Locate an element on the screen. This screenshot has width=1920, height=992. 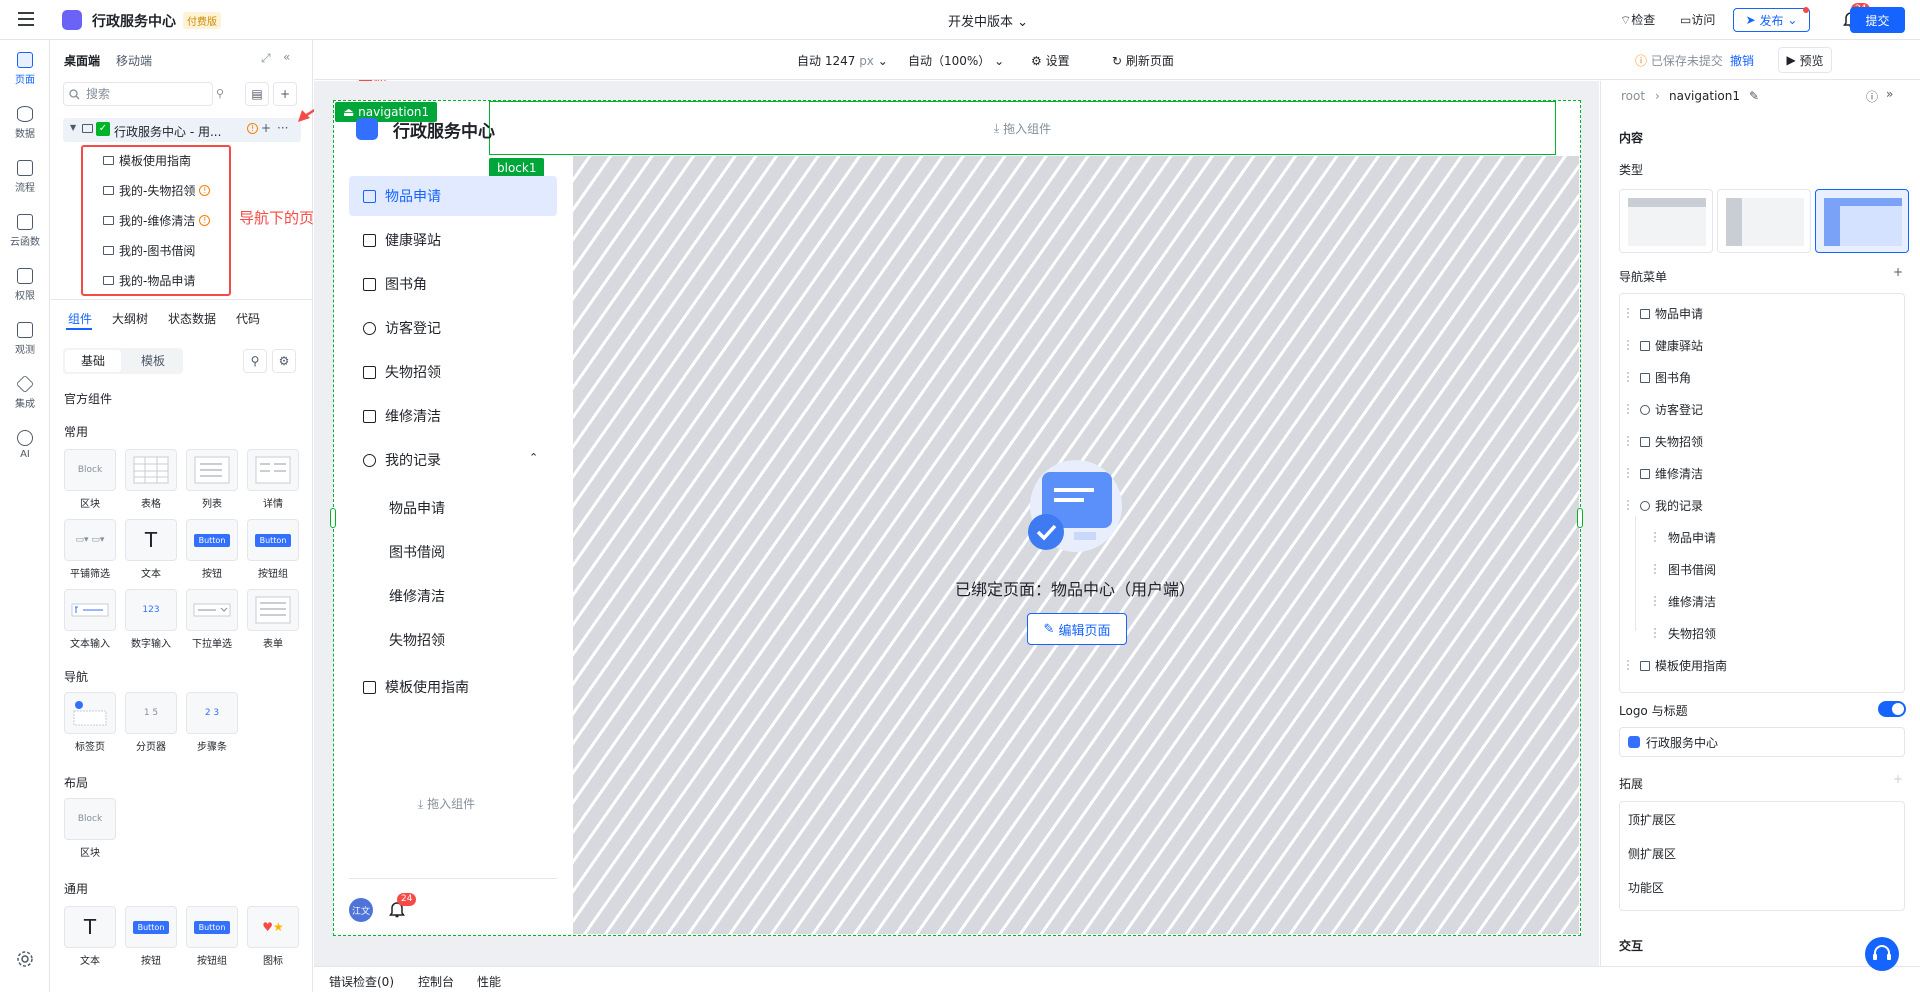
nav-item-my-records: 我的记录 ⌃ is located at coordinates (453, 460).